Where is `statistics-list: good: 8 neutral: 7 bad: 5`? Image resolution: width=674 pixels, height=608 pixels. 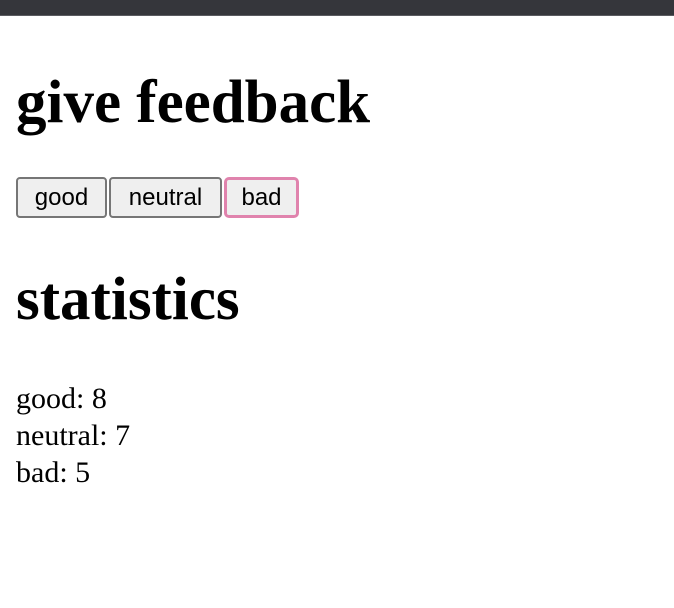 statistics-list: good: 8 neutral: 7 bad: 5 is located at coordinates (73, 435).